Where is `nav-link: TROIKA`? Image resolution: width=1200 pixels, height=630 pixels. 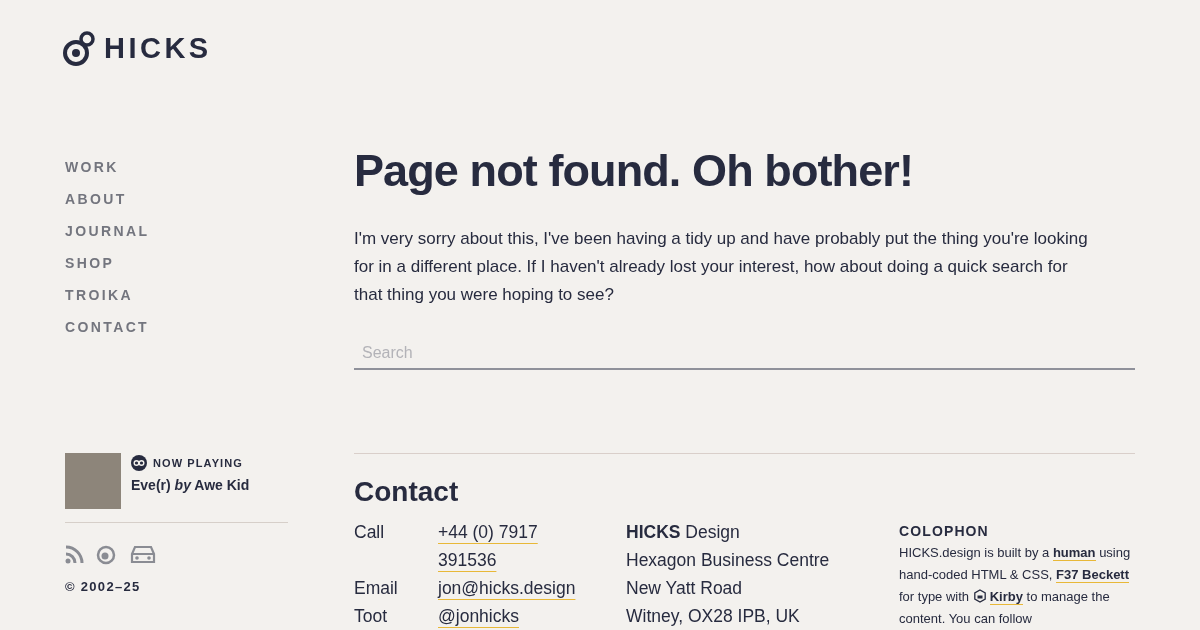 nav-link: TROIKA is located at coordinates (99, 295).